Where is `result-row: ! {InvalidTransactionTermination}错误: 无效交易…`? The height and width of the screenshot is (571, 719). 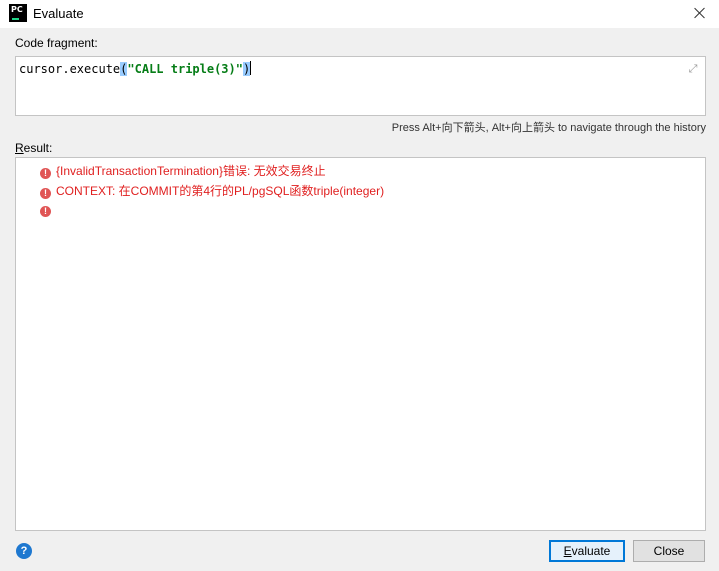
result-row: ! {InvalidTransactionTermination}错误: 无效交易… is located at coordinates (183, 170).